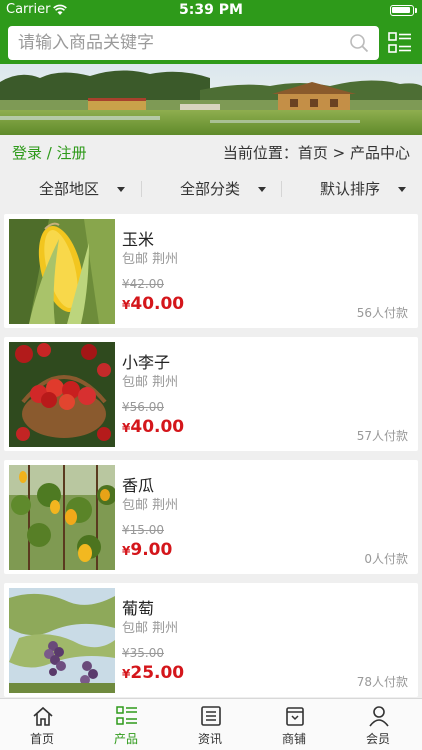 This screenshot has width=422, height=750. Describe the element at coordinates (138, 485) in the screenshot. I see `product-name: 香瓜` at that location.